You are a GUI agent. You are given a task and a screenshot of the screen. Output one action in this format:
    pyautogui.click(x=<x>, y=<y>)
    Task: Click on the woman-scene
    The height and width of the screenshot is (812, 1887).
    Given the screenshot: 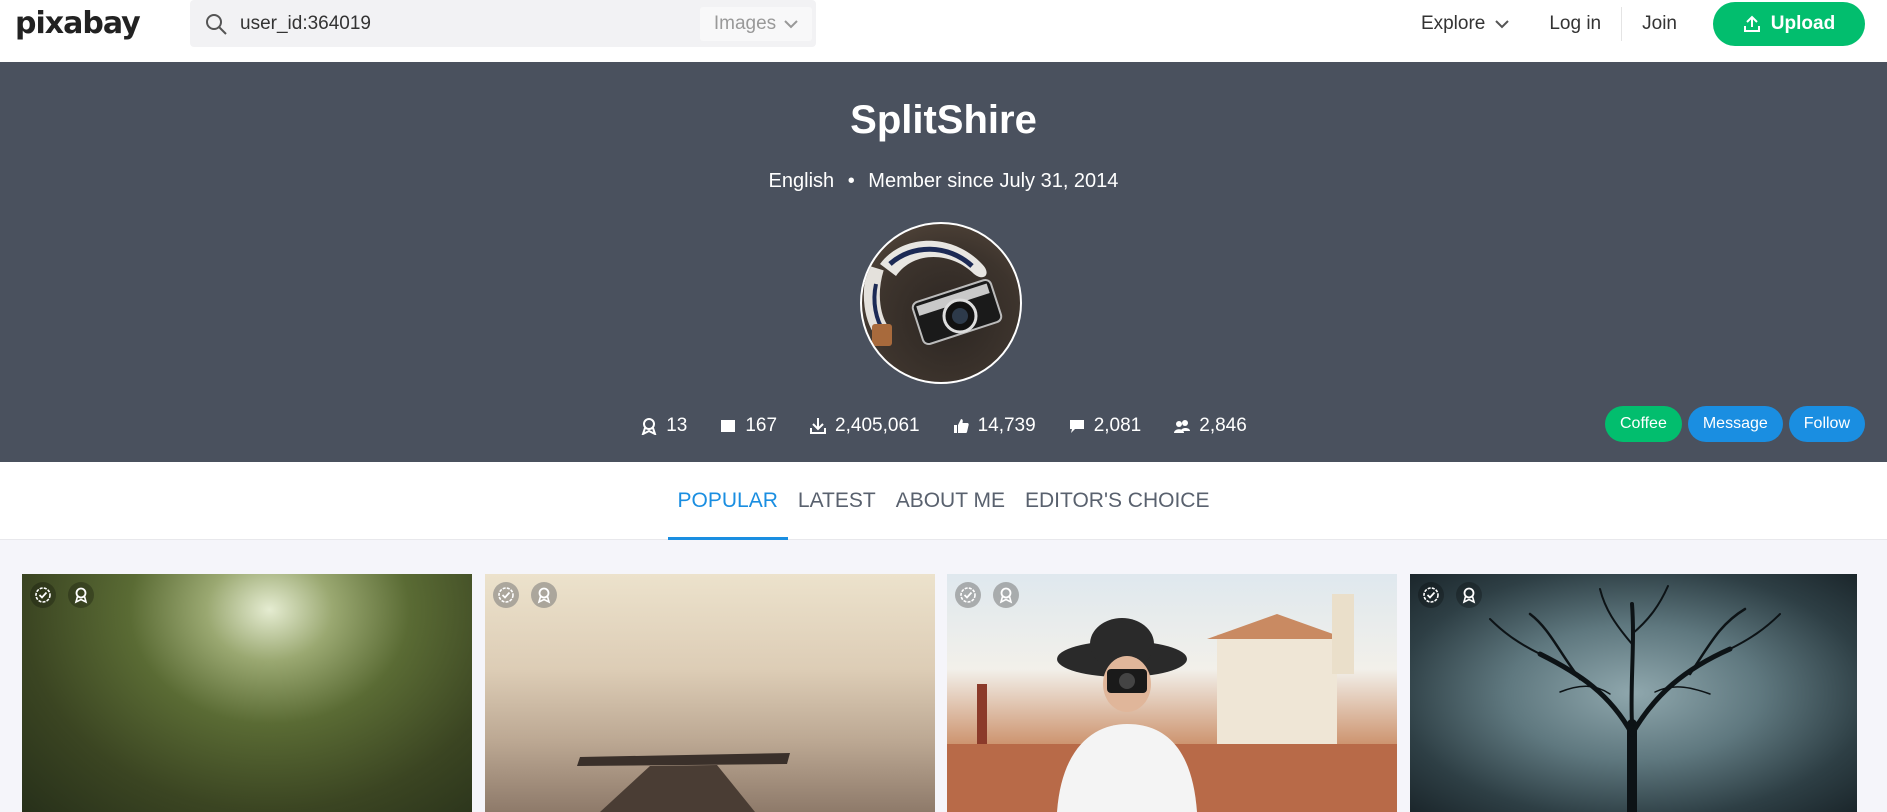 What is the action you would take?
    pyautogui.click(x=1172, y=703)
    